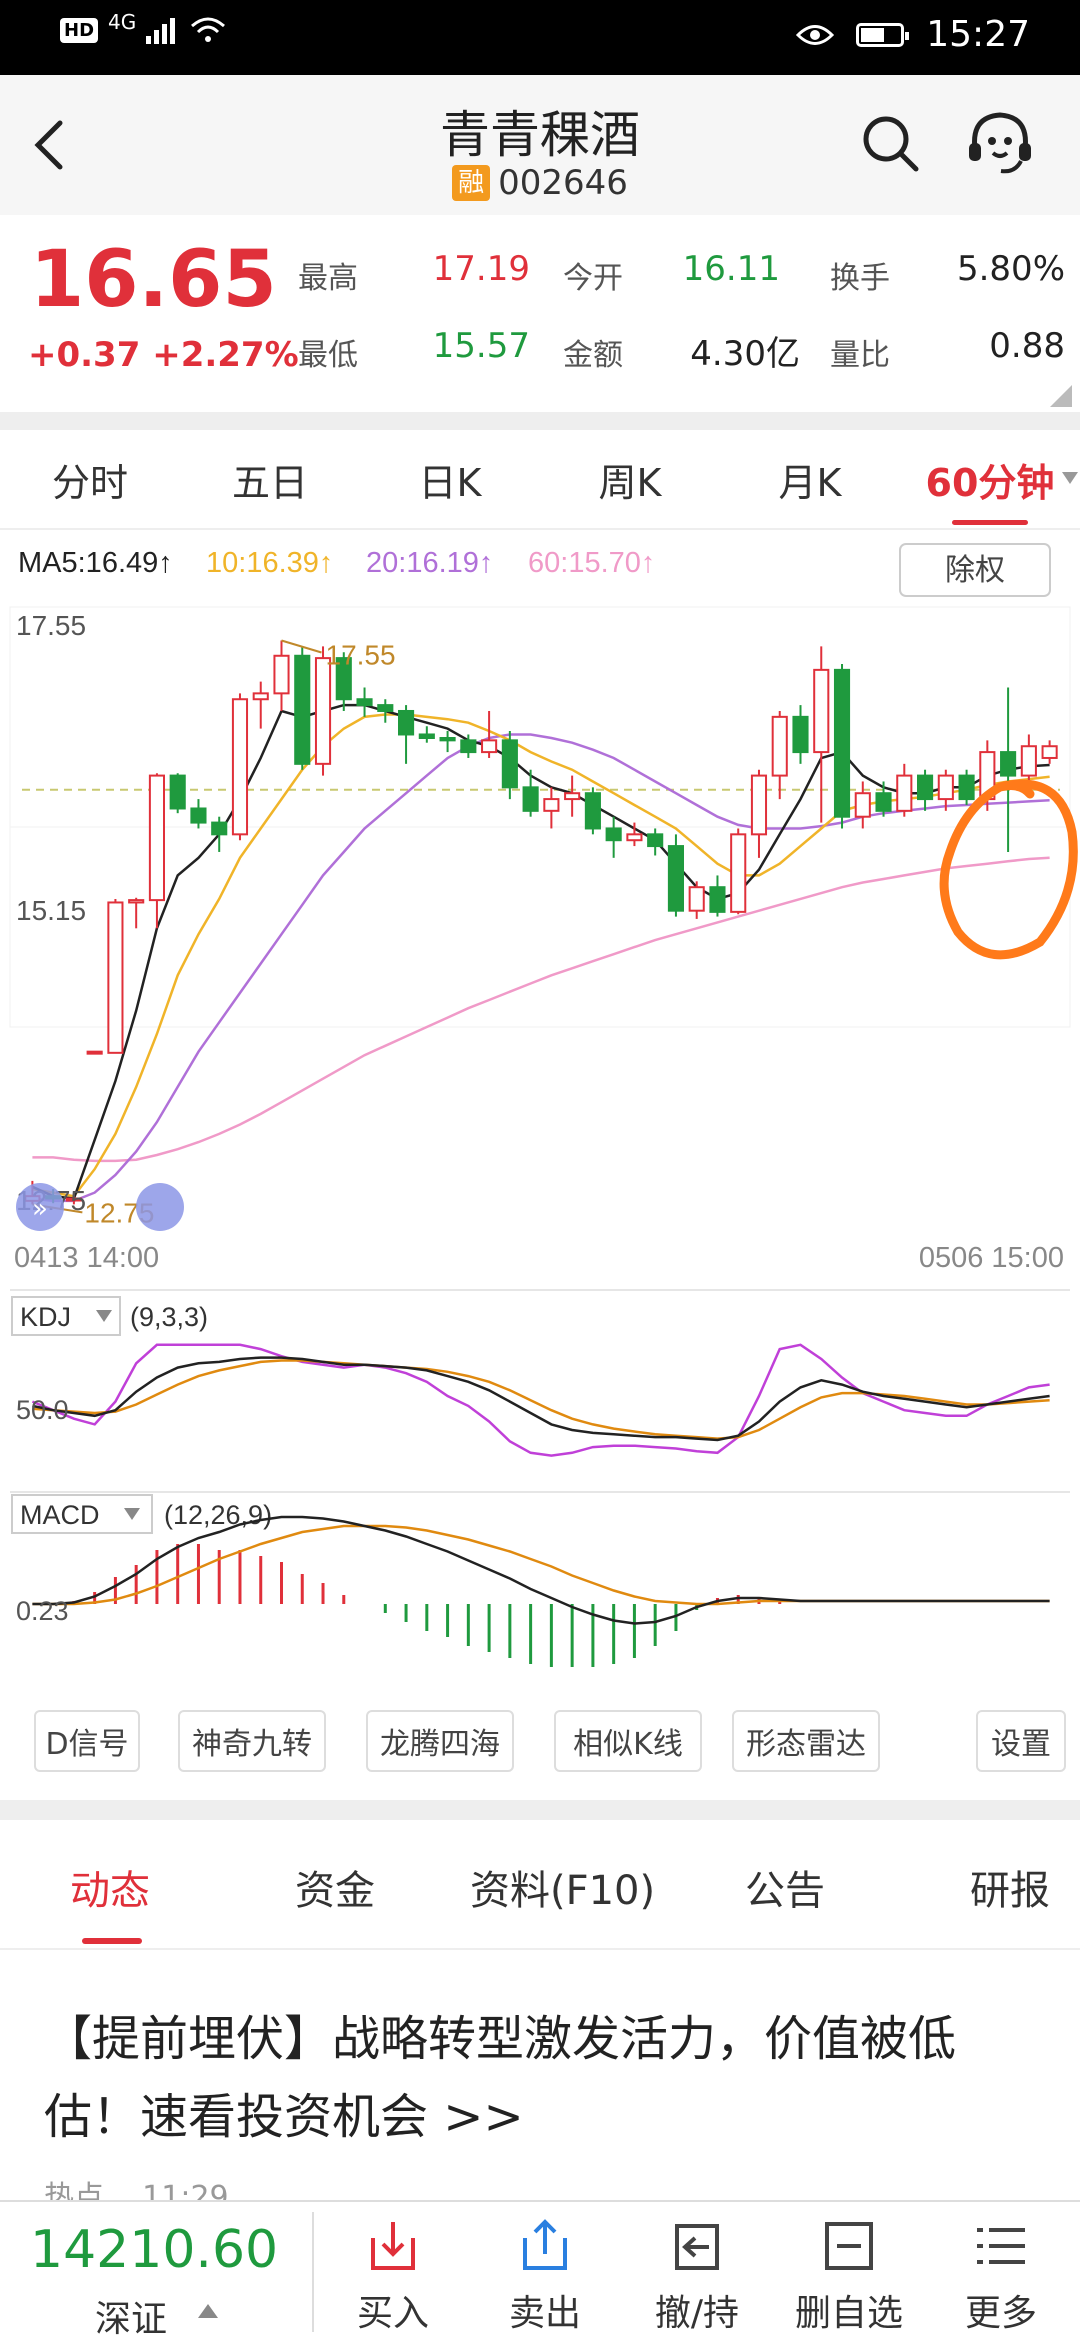 Image resolution: width=1080 pixels, height=2342 pixels. I want to click on right-scroll-handle, so click(160, 1207).